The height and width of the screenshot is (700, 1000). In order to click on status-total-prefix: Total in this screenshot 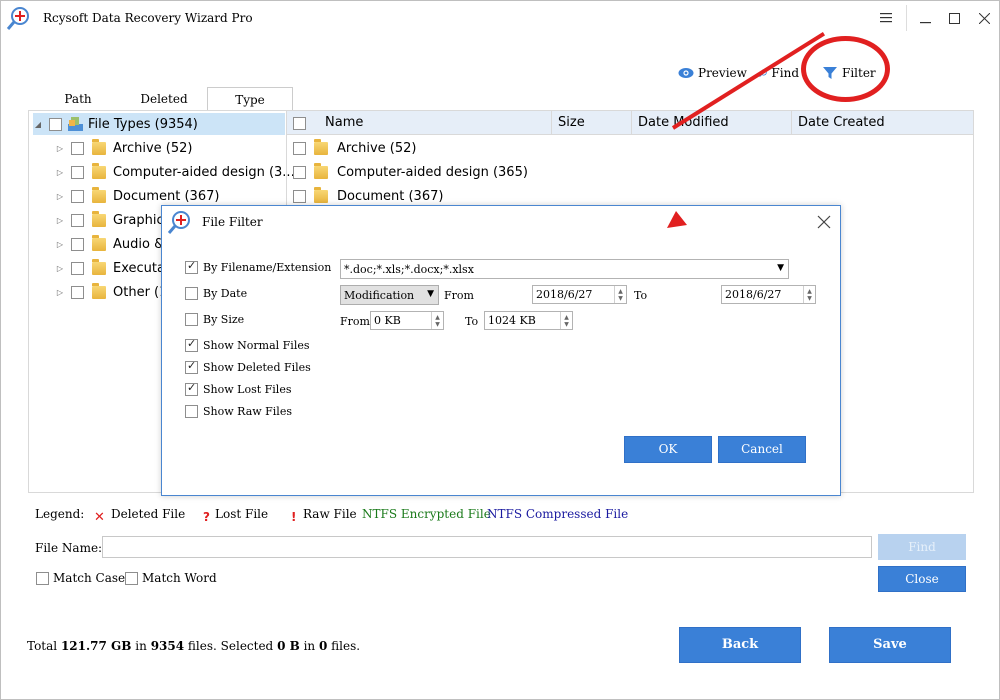, I will do `click(42, 646)`.